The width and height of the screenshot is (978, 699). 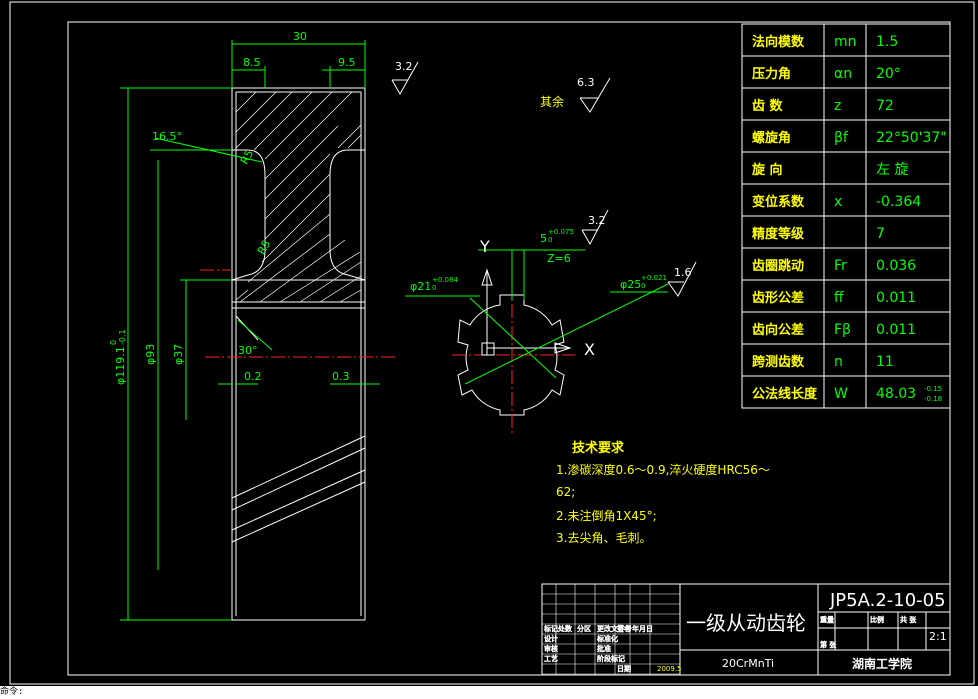 What do you see at coordinates (771, 138) in the screenshot?
I see `param-name: 螺旋角` at bounding box center [771, 138].